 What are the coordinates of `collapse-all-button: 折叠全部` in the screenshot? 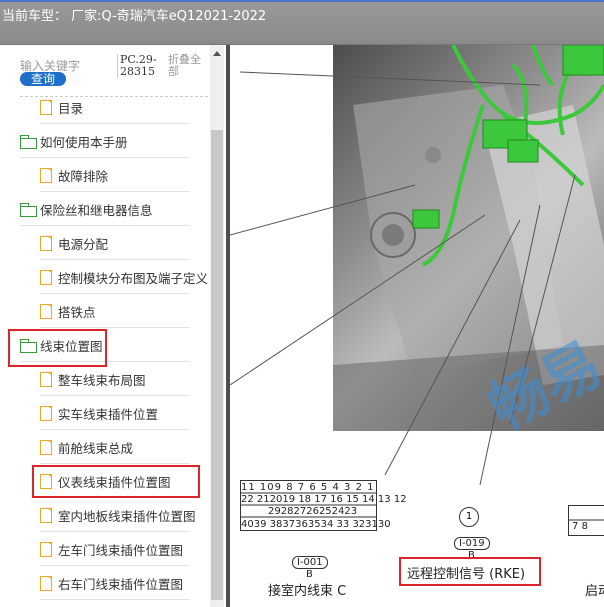 It's located at (188, 66).